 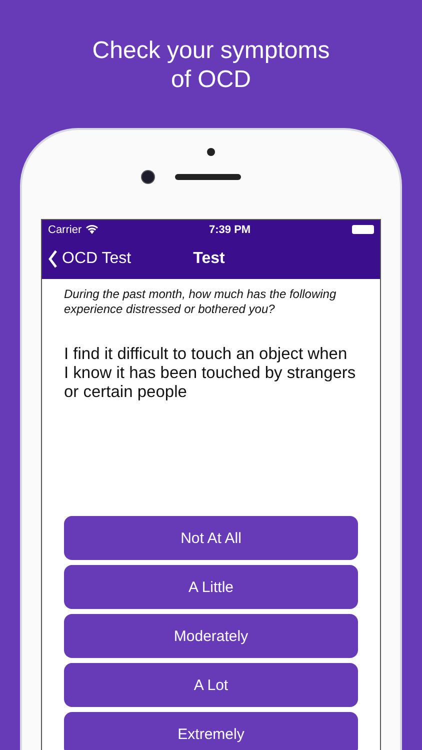 What do you see at coordinates (209, 258) in the screenshot?
I see `nav-title: Test` at bounding box center [209, 258].